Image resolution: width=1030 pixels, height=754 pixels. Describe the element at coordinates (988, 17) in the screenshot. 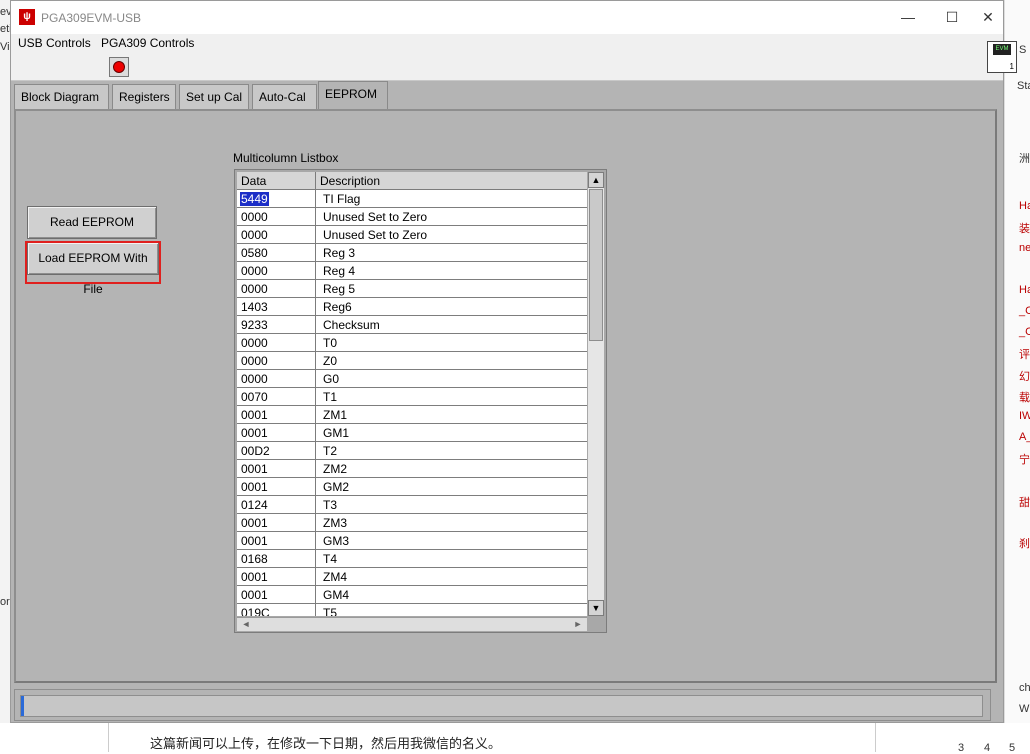

I see `close-button: ✕` at that location.